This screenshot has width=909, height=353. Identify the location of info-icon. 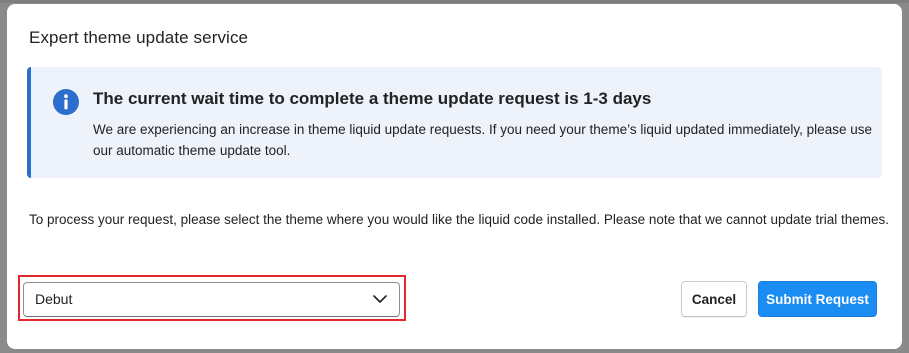
(66, 102).